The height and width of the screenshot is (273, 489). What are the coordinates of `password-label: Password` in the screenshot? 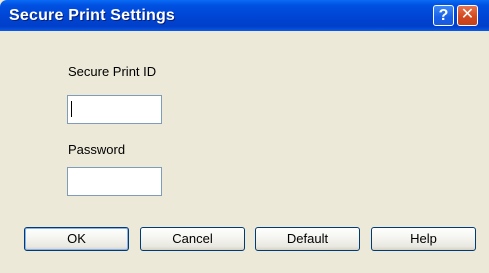 It's located at (97, 149).